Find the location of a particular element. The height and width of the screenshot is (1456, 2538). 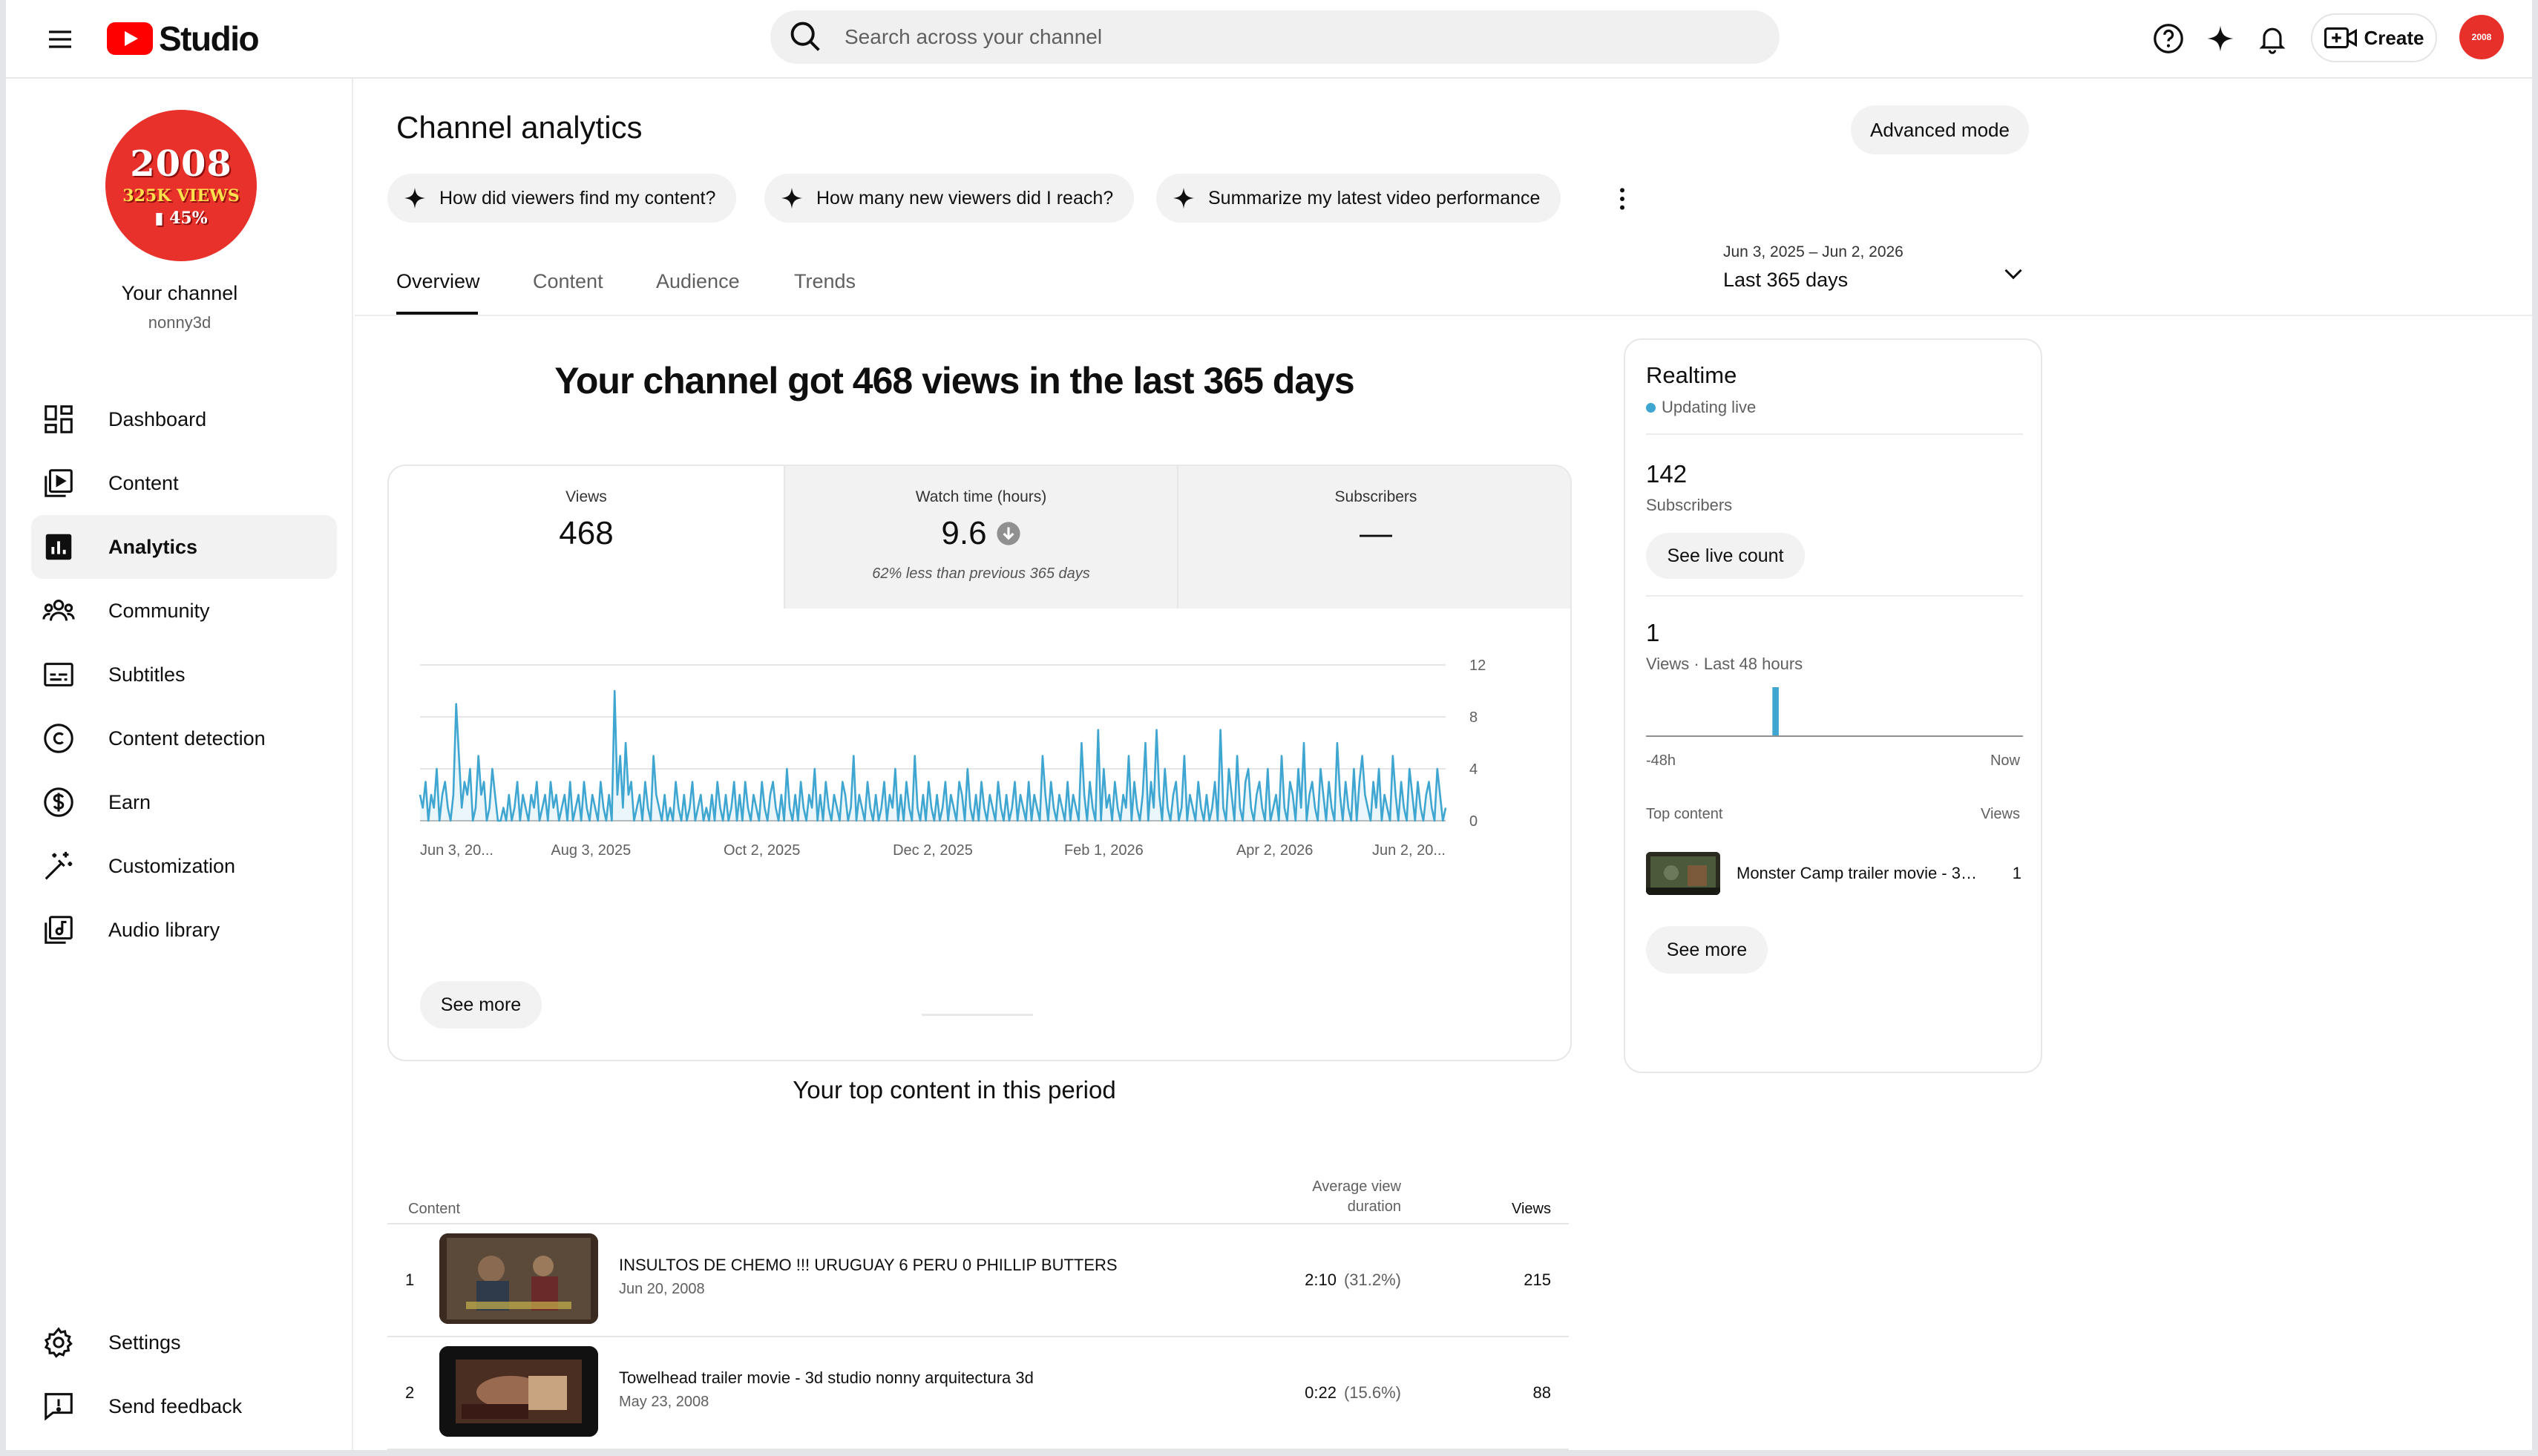

youtube-studio-logo: Studio is located at coordinates (183, 39).